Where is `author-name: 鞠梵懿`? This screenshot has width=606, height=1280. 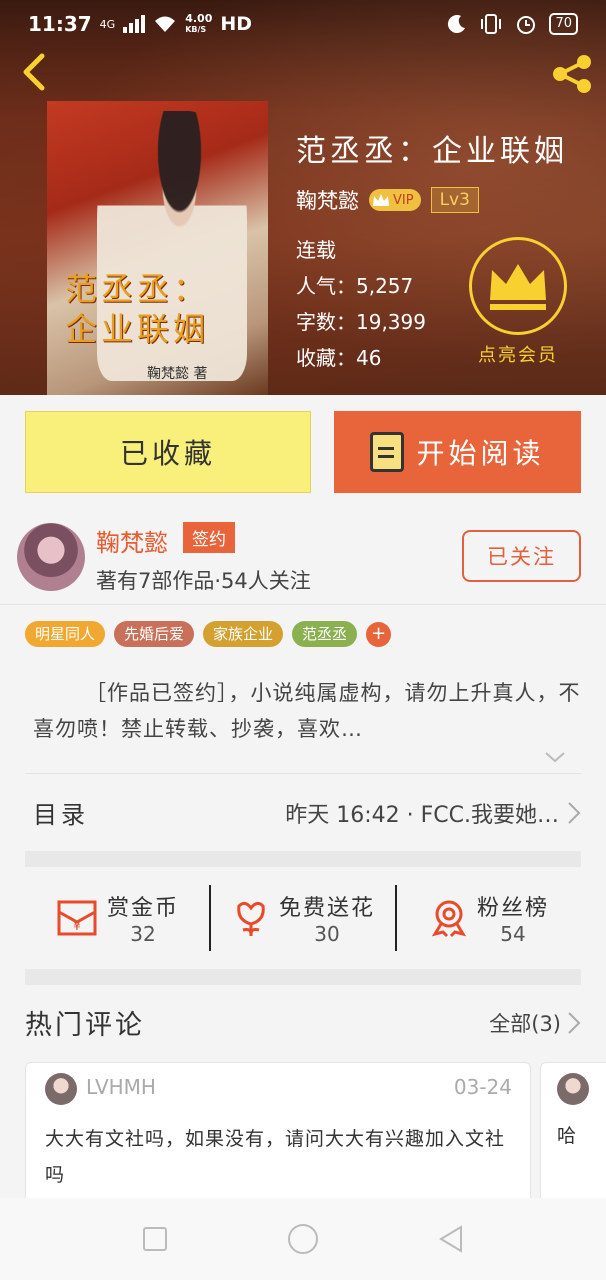 author-name: 鞠梵懿 is located at coordinates (327, 200).